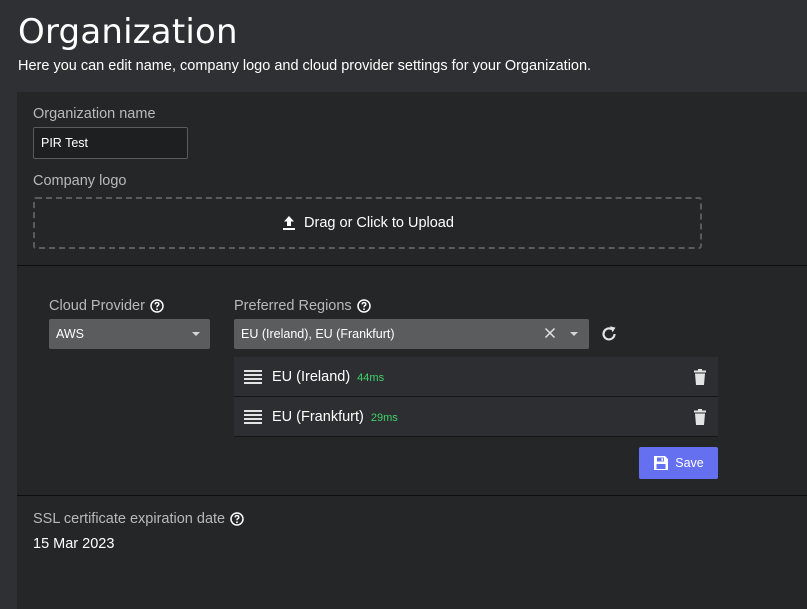  I want to click on organization-name-input, so click(110, 143).